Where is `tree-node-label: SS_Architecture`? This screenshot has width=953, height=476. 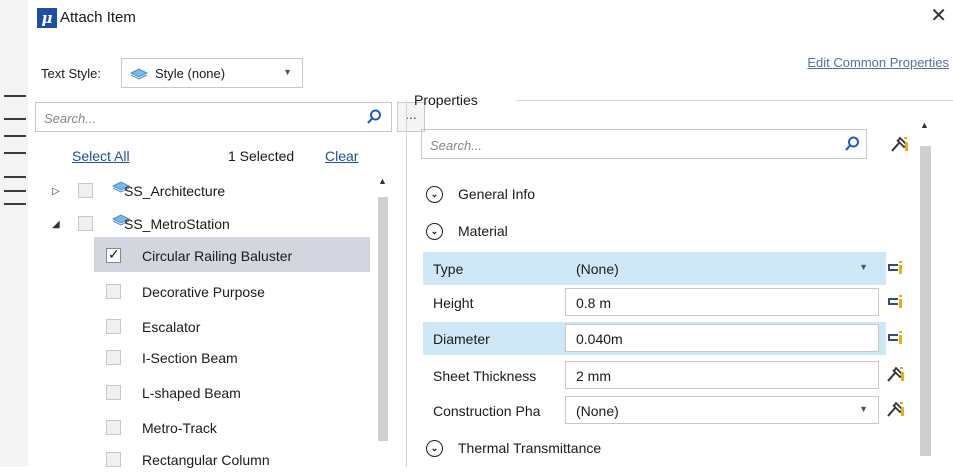 tree-node-label: SS_Architecture is located at coordinates (175, 191).